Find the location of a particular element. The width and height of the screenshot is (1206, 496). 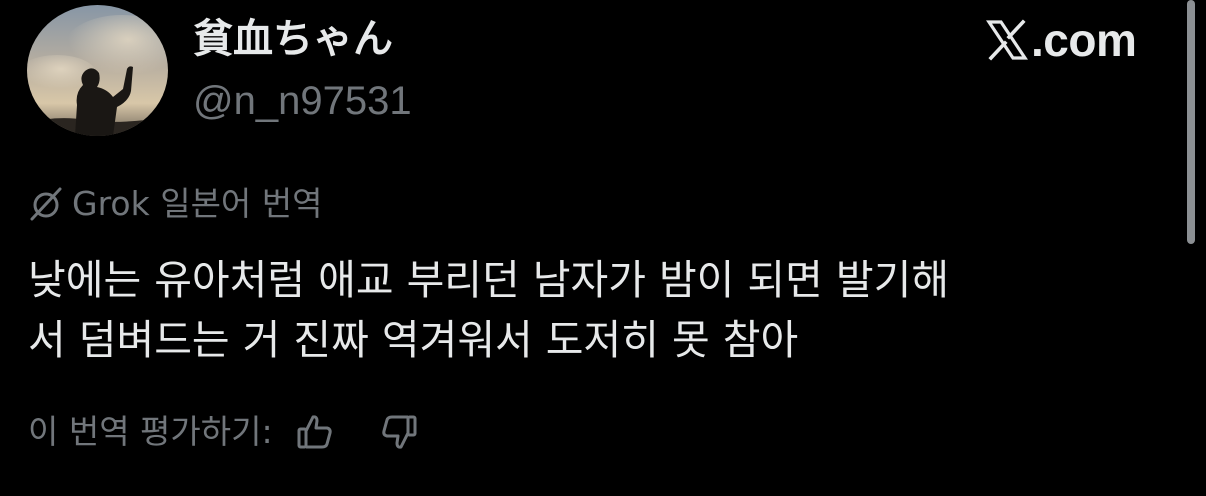

translation-label: Grok 일본어 번역 is located at coordinates (197, 203).